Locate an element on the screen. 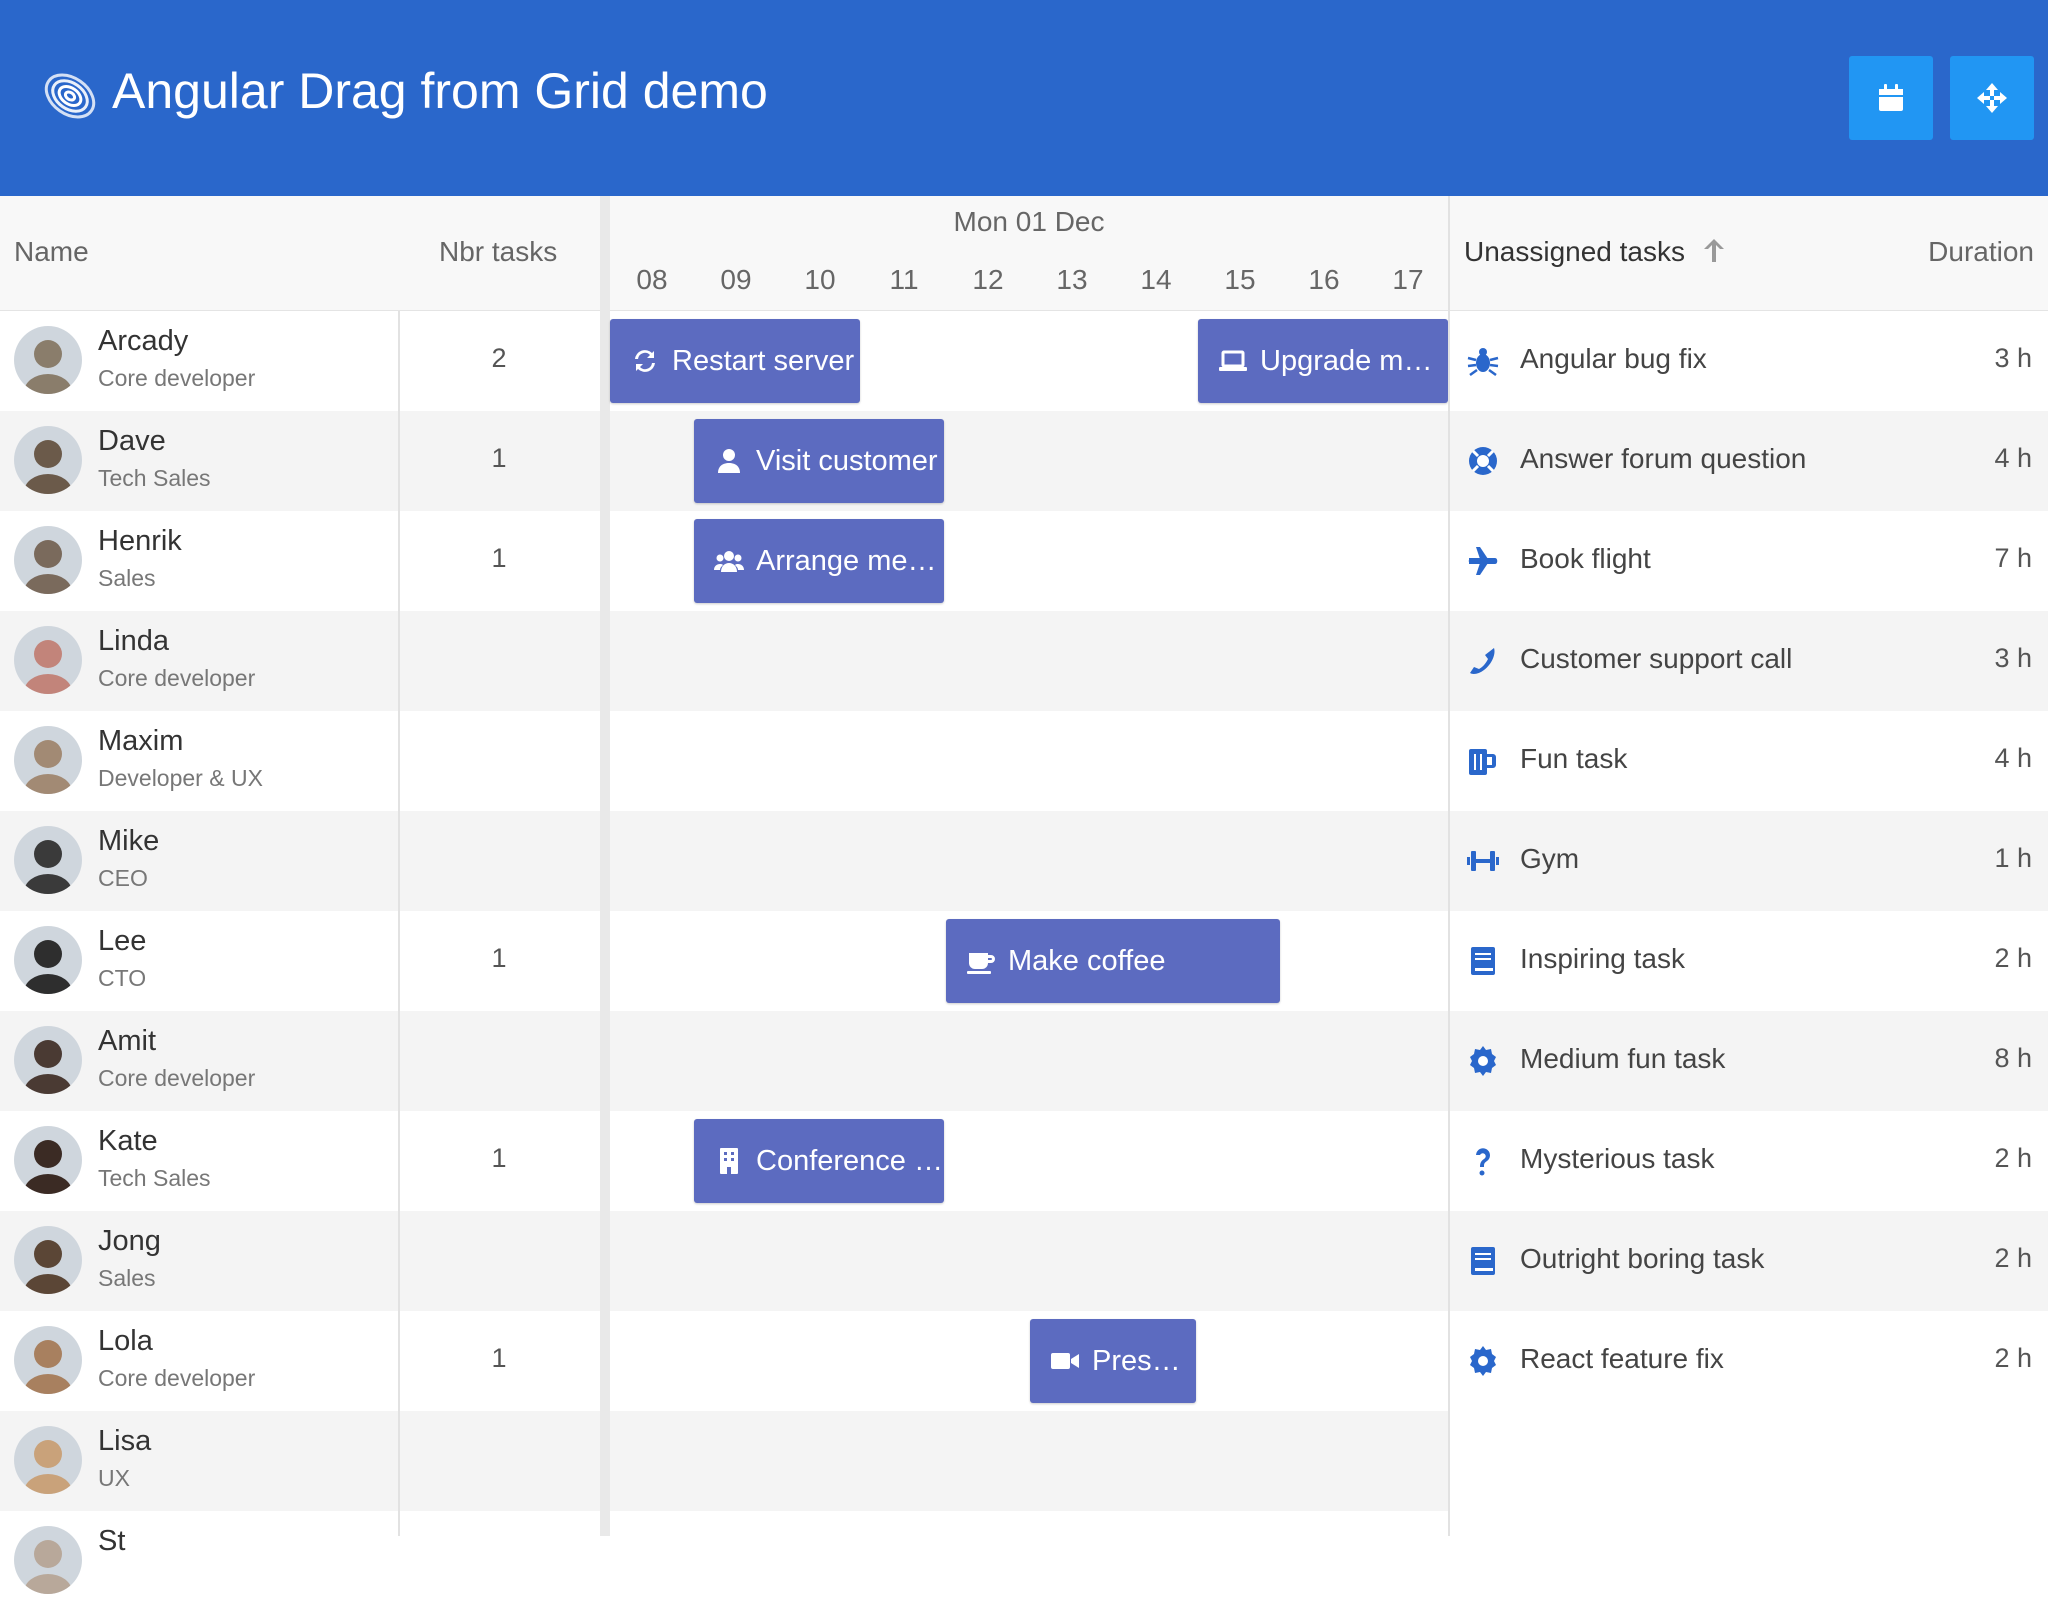  grid-row: Dave Tech Sales 1 is located at coordinates (300, 461).